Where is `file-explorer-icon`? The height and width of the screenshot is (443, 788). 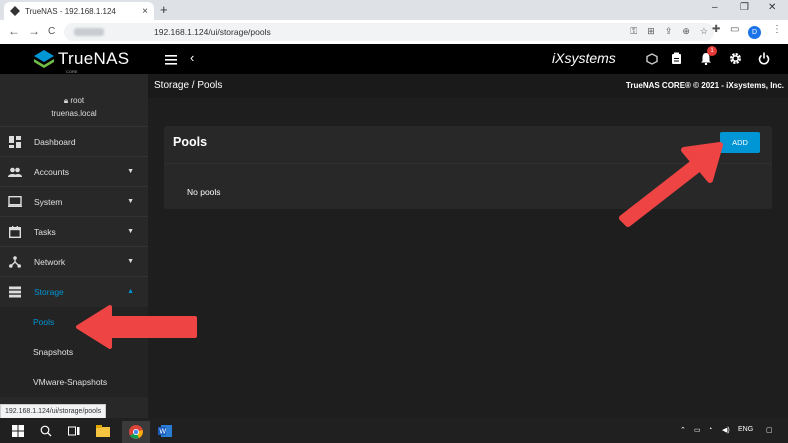 file-explorer-icon is located at coordinates (103, 433).